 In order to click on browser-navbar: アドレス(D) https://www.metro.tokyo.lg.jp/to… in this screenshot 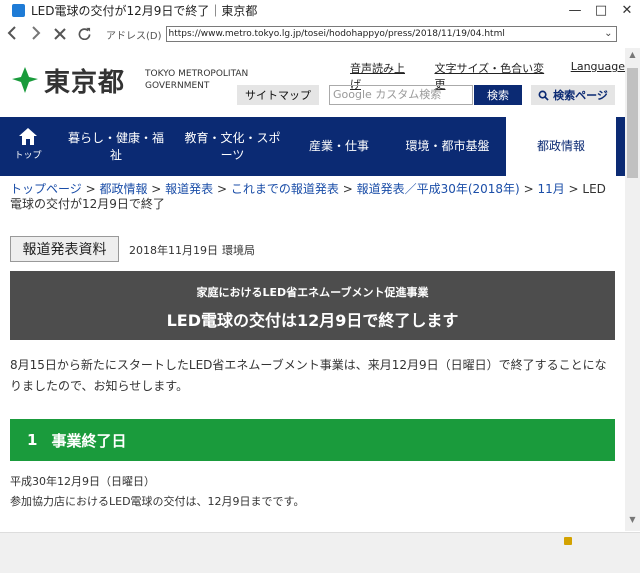, I will do `click(320, 34)`.